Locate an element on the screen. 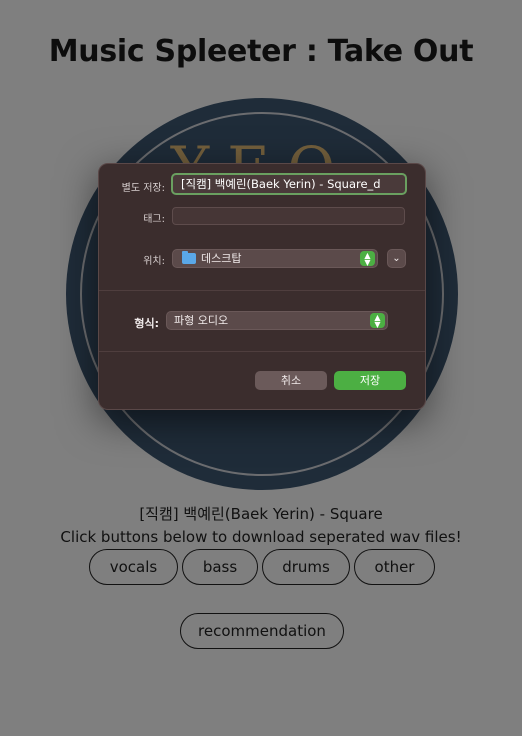 The height and width of the screenshot is (736, 522). filename-input: [직캠] 백예린(Baek Yerin) - Square_d is located at coordinates (289, 184).